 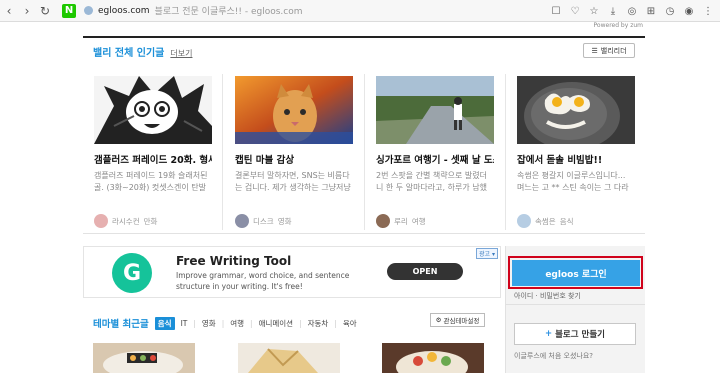 What do you see at coordinates (487, 253) in the screenshot?
I see `ad-badge: 광고 ▾` at bounding box center [487, 253].